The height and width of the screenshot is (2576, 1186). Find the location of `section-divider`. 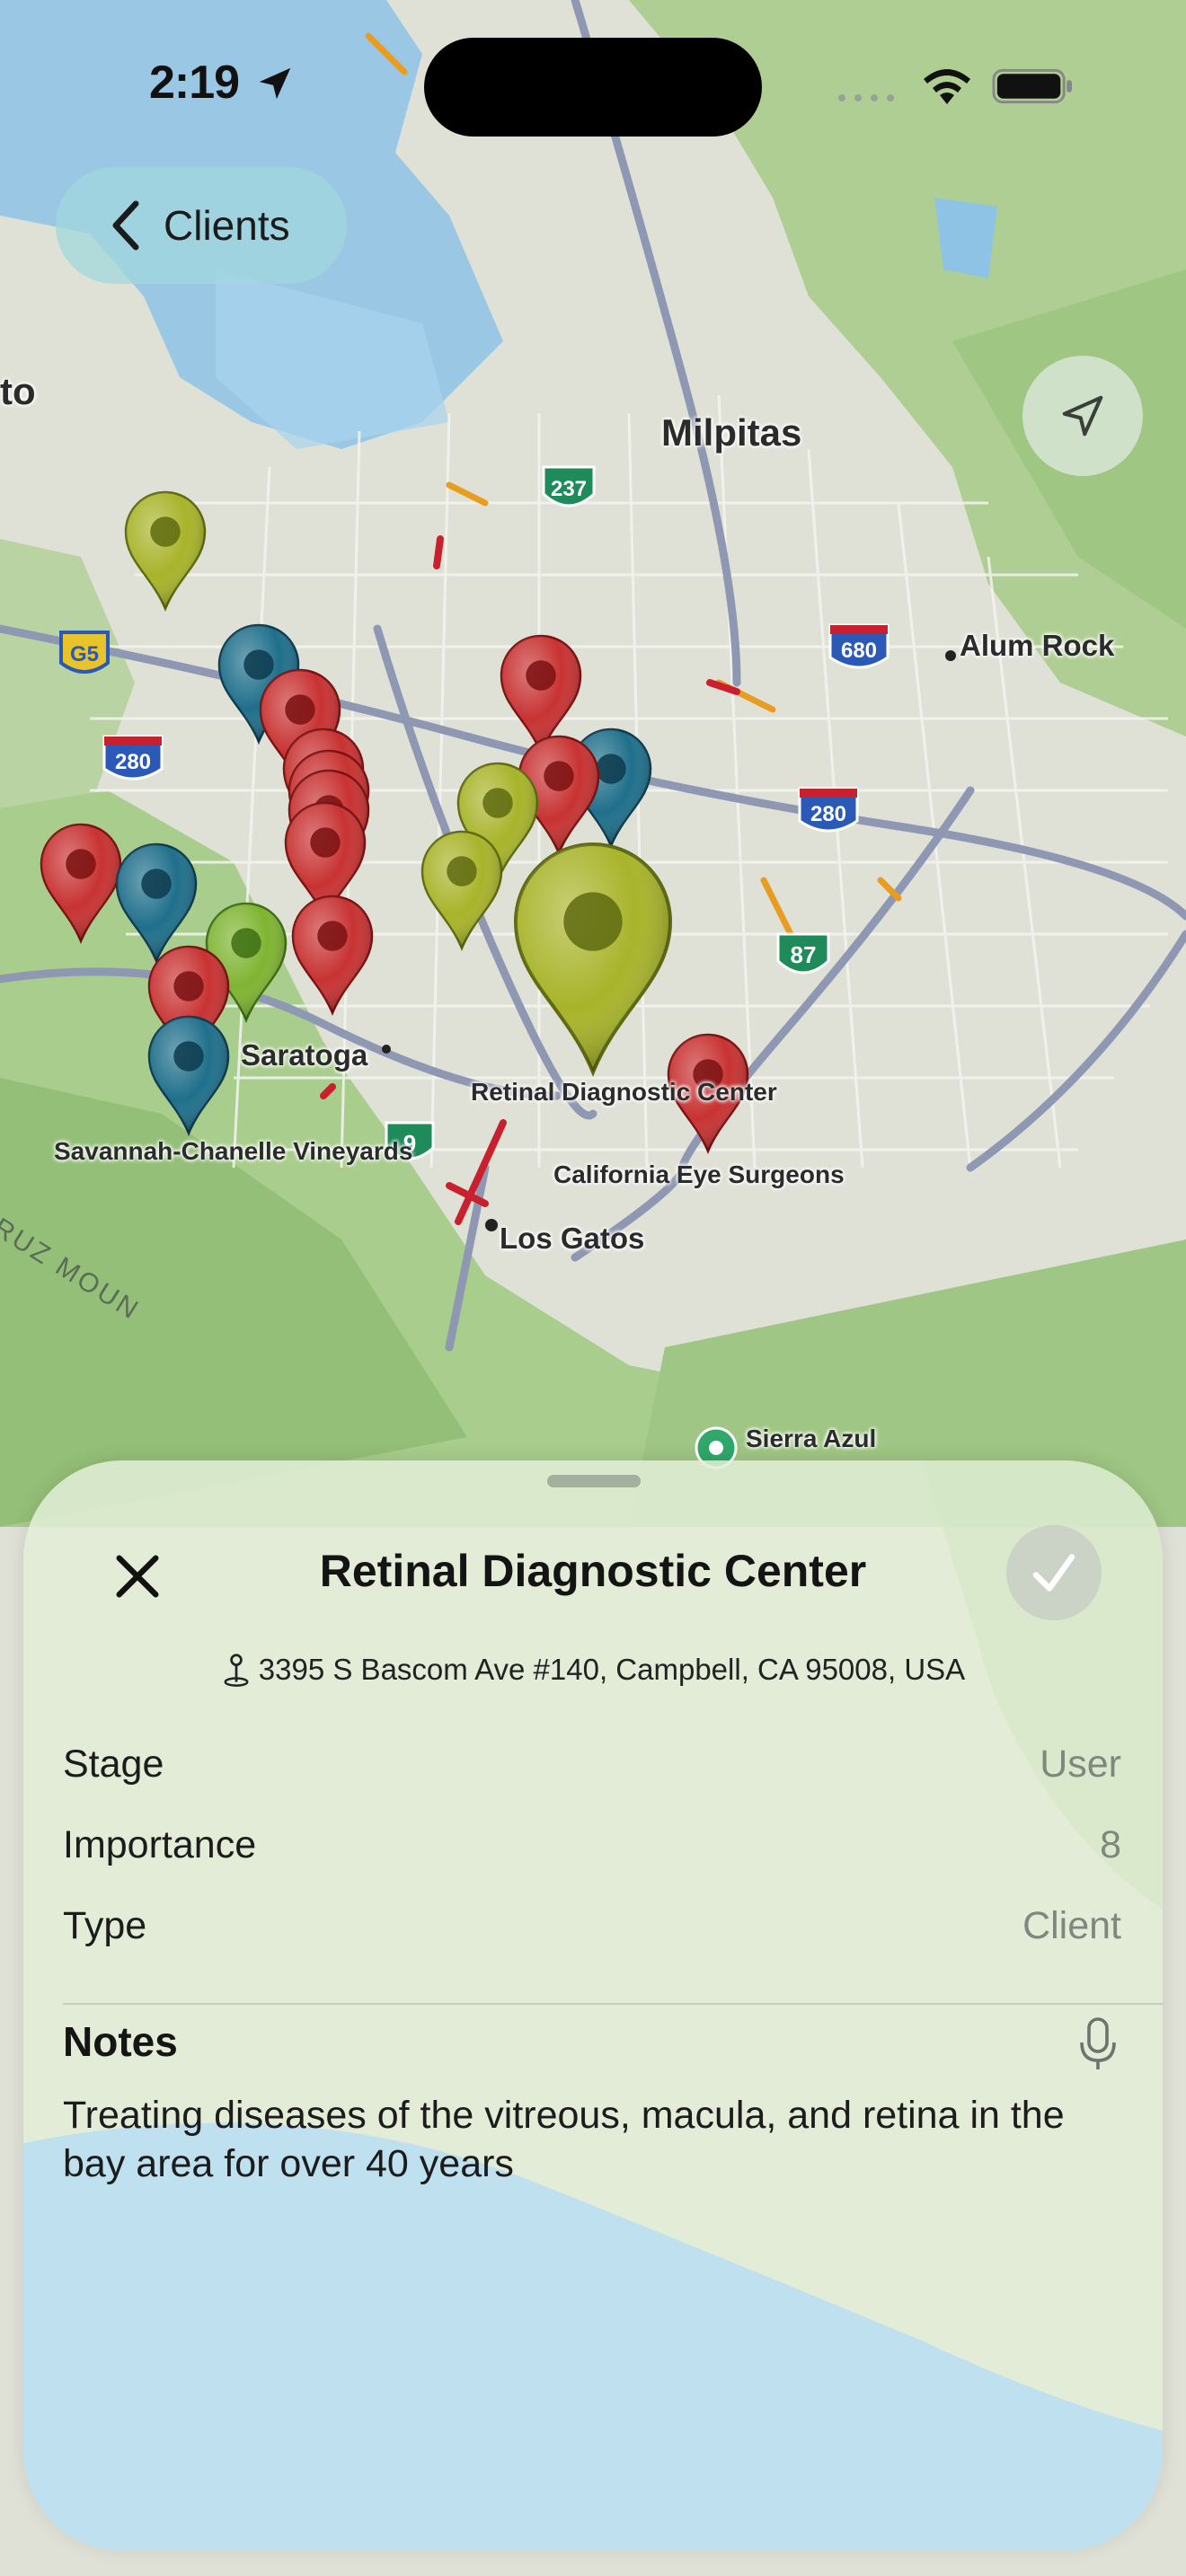

section-divider is located at coordinates (613, 2004).